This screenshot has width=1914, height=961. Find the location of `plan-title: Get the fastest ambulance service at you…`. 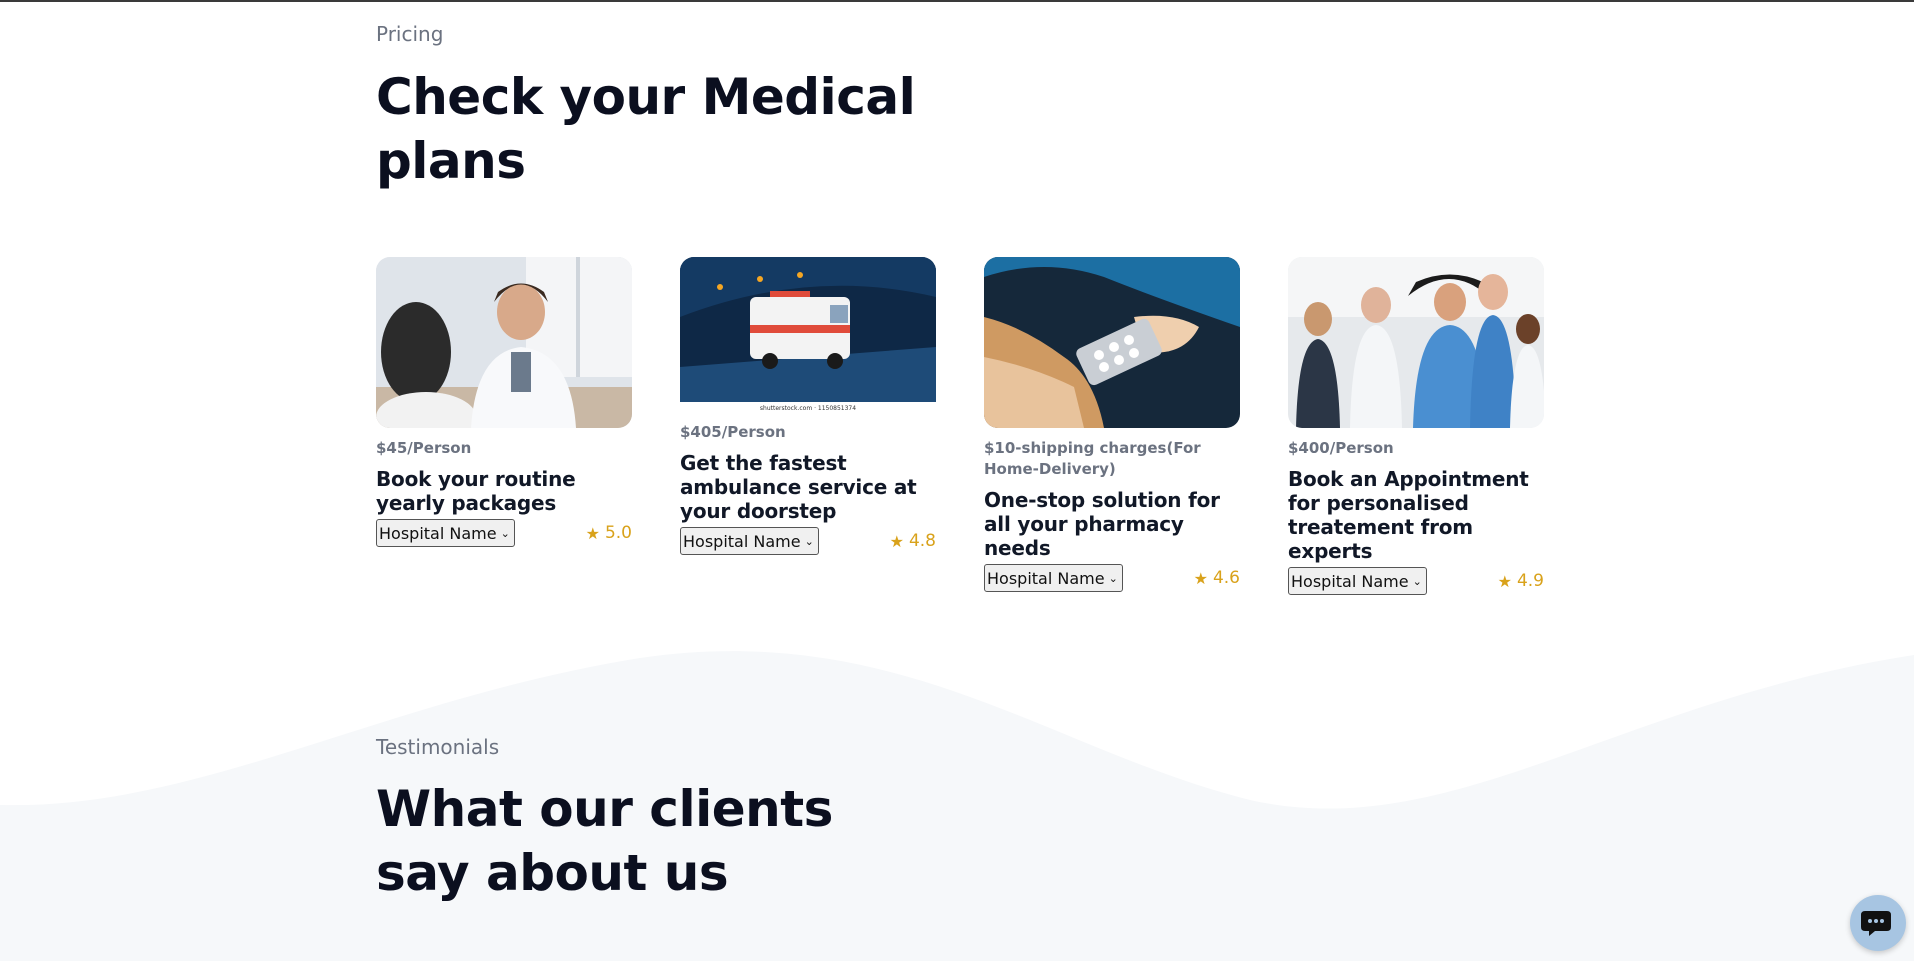

plan-title: Get the fastest ambulance service at you… is located at coordinates (798, 487).